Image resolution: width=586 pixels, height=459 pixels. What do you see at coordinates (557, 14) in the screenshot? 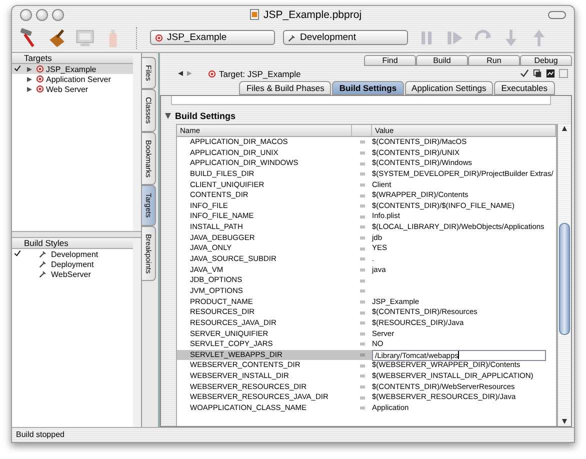
I see `toolbar-toggle-button` at bounding box center [557, 14].